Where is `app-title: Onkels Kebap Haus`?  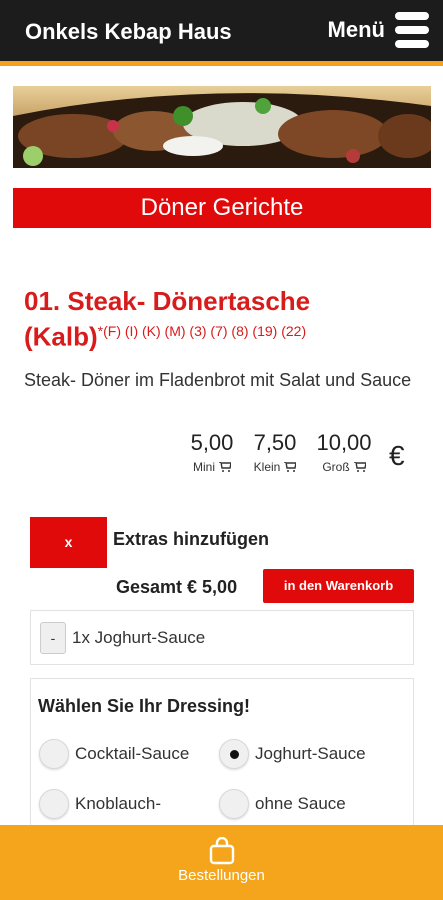 app-title: Onkels Kebap Haus is located at coordinates (128, 31).